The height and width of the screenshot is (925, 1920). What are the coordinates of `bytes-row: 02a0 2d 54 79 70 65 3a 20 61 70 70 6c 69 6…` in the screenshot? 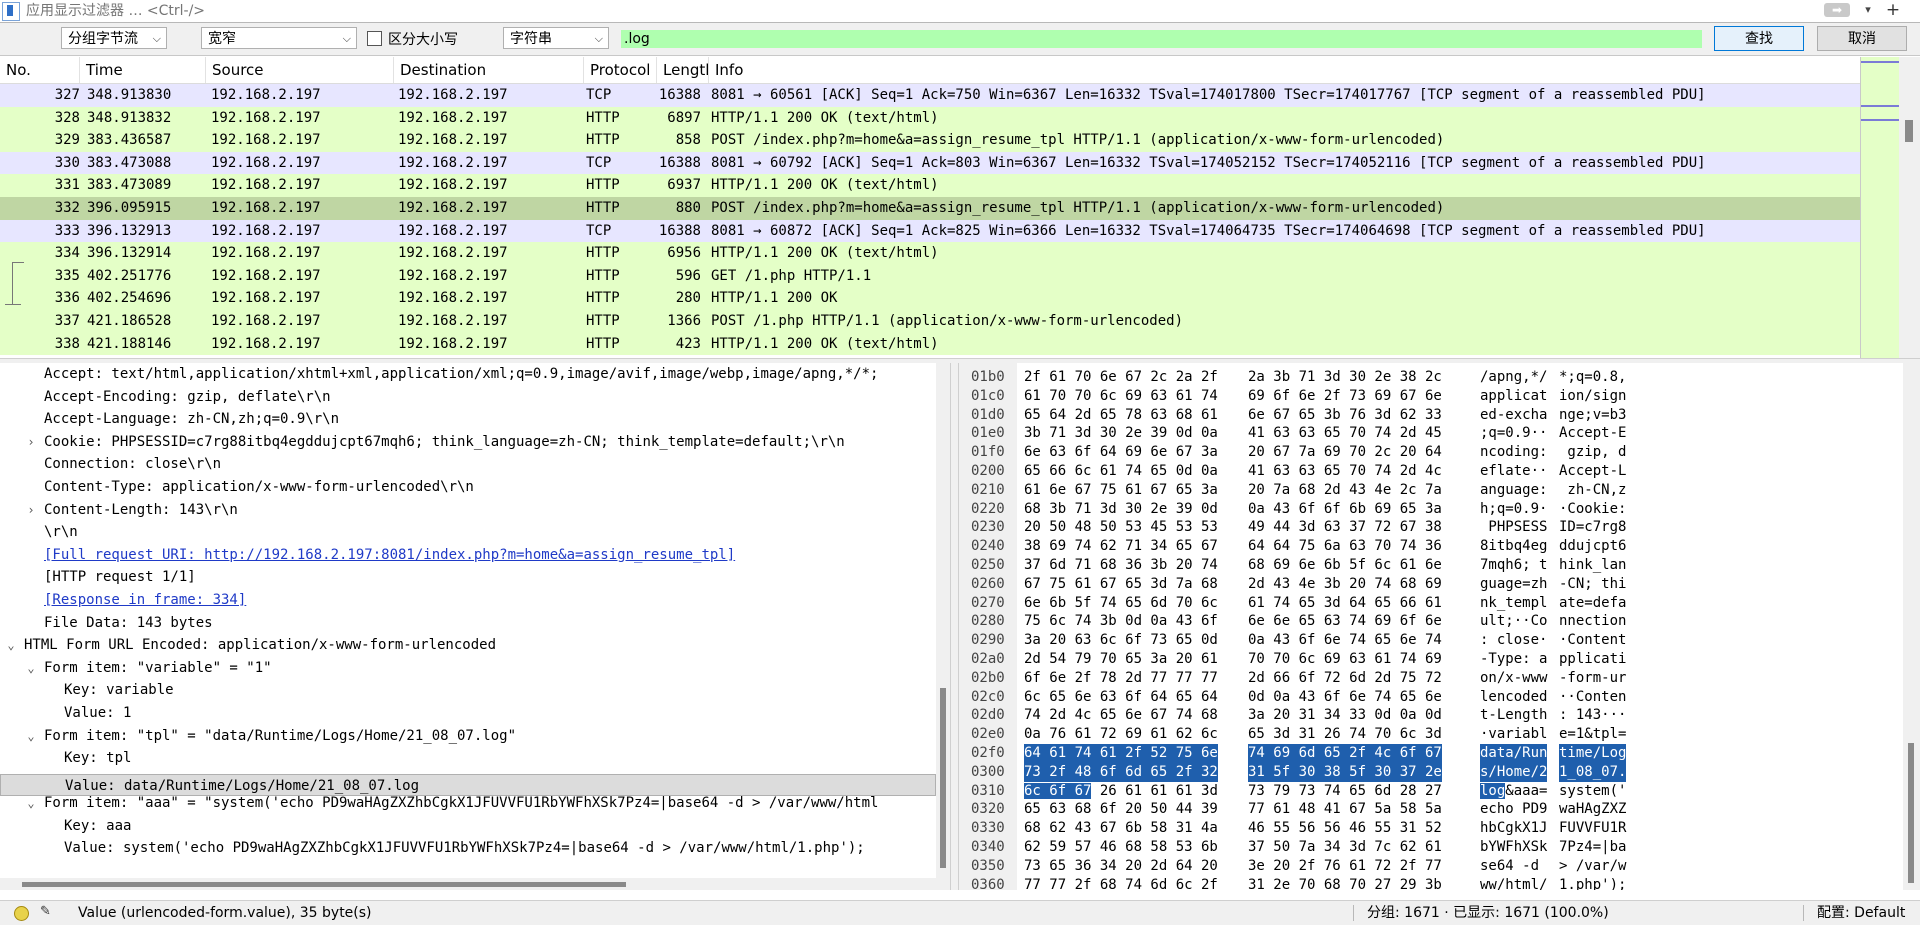 It's located at (1431, 659).